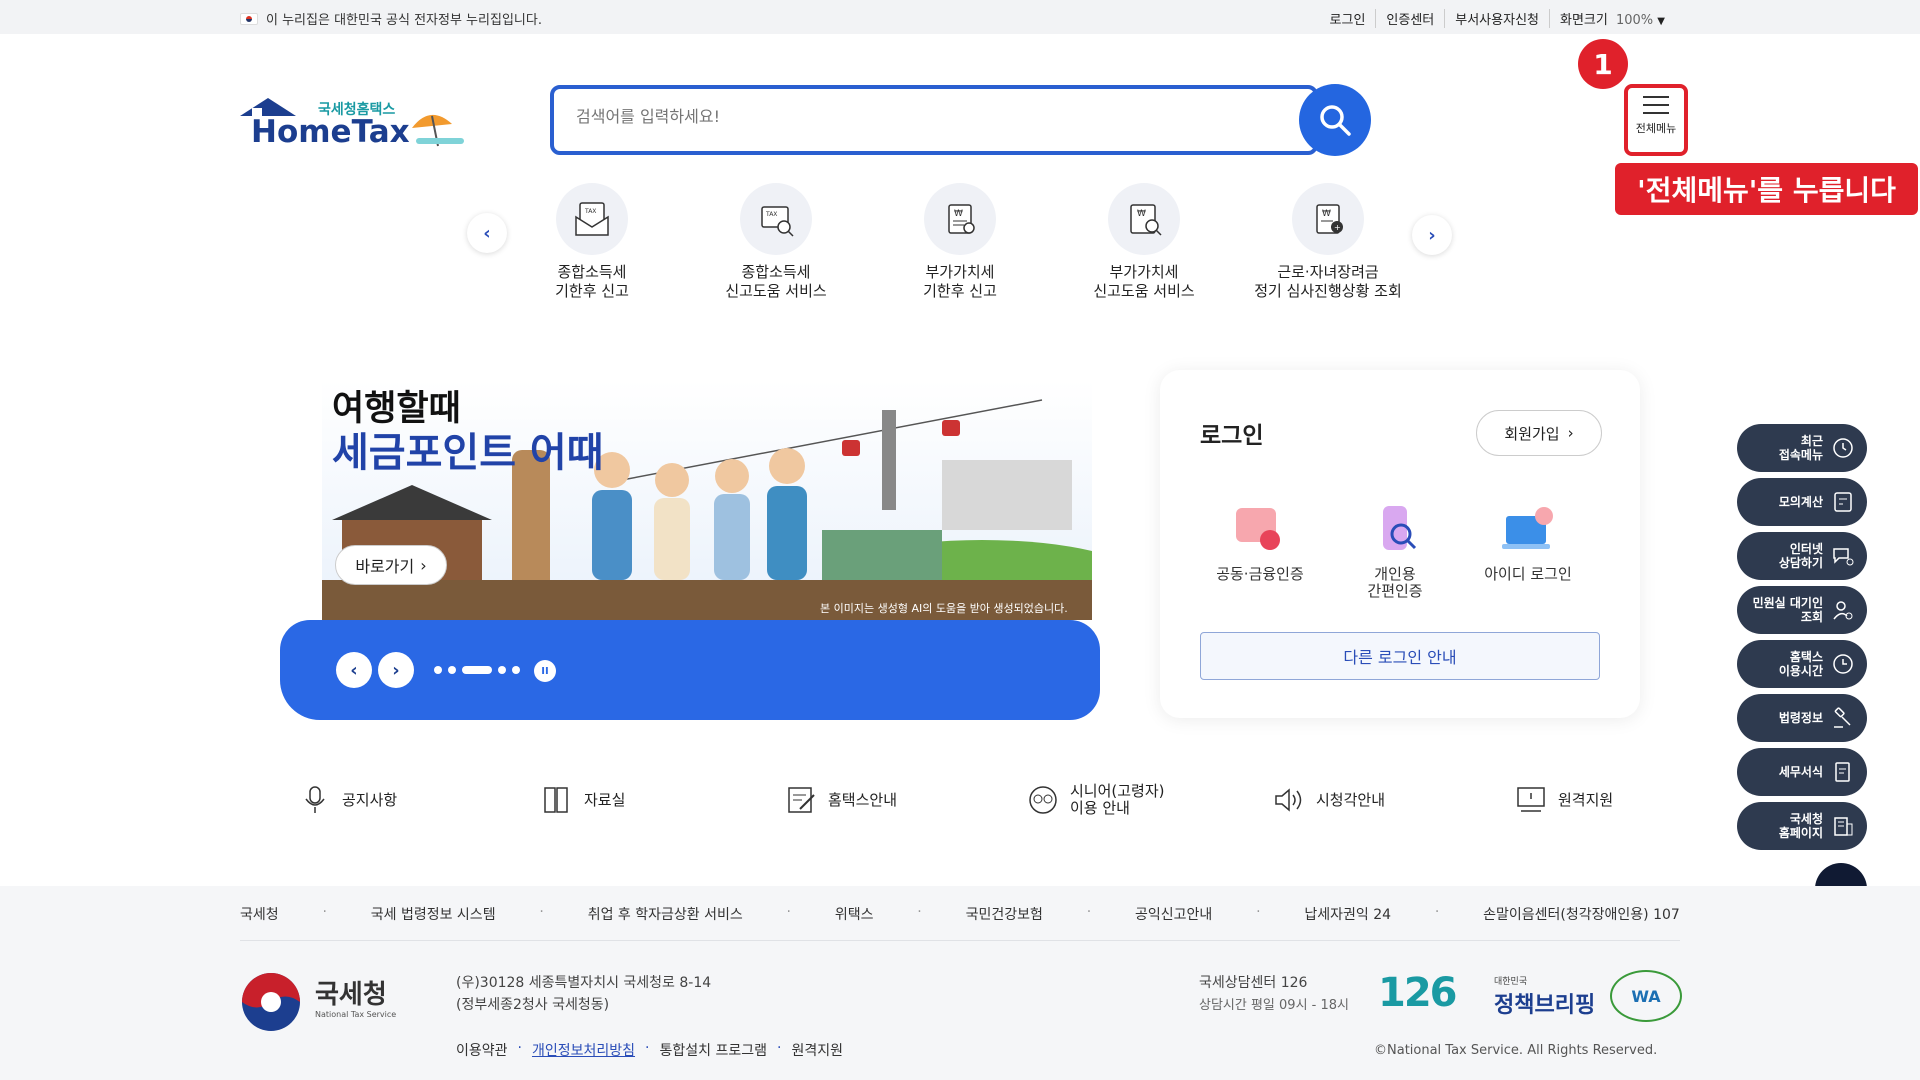 The width and height of the screenshot is (1920, 1080). Describe the element at coordinates (1800, 455) in the screenshot. I see `side-label-2: 접속메뉴` at that location.